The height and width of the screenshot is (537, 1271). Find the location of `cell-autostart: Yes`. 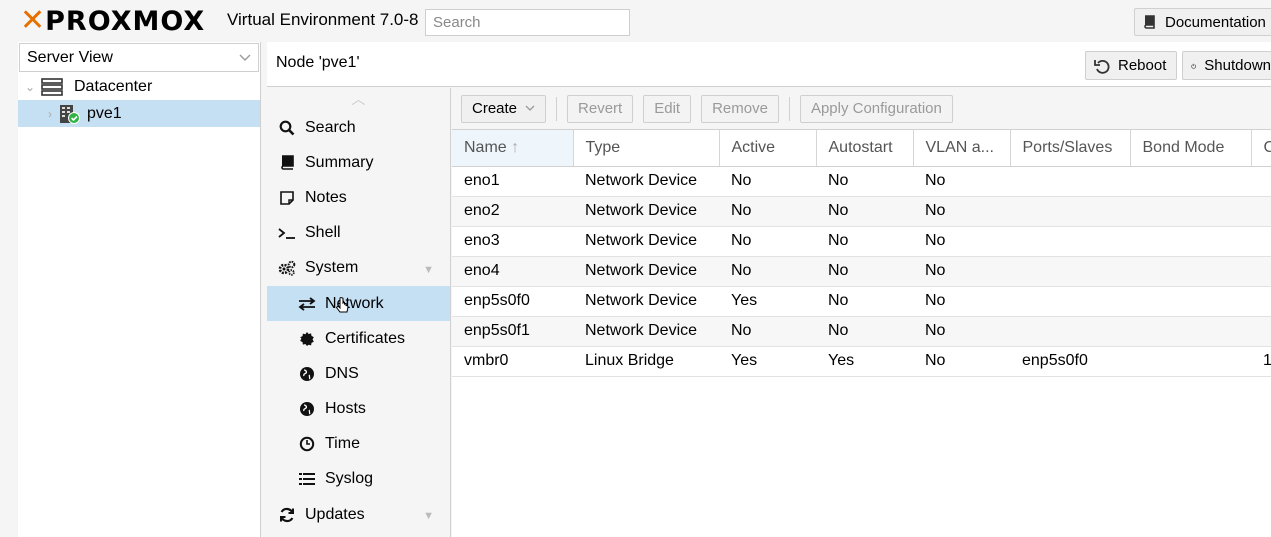

cell-autostart: Yes is located at coordinates (864, 361).